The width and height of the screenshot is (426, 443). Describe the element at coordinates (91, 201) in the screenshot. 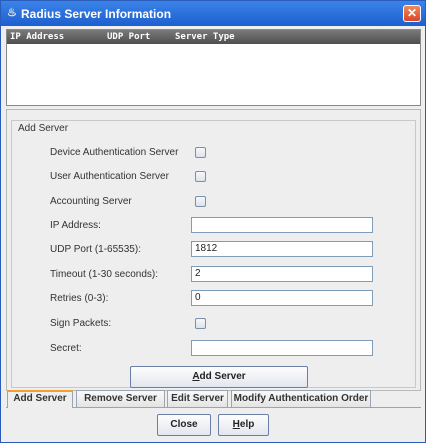

I see `accounting-label: Accounting Server` at that location.